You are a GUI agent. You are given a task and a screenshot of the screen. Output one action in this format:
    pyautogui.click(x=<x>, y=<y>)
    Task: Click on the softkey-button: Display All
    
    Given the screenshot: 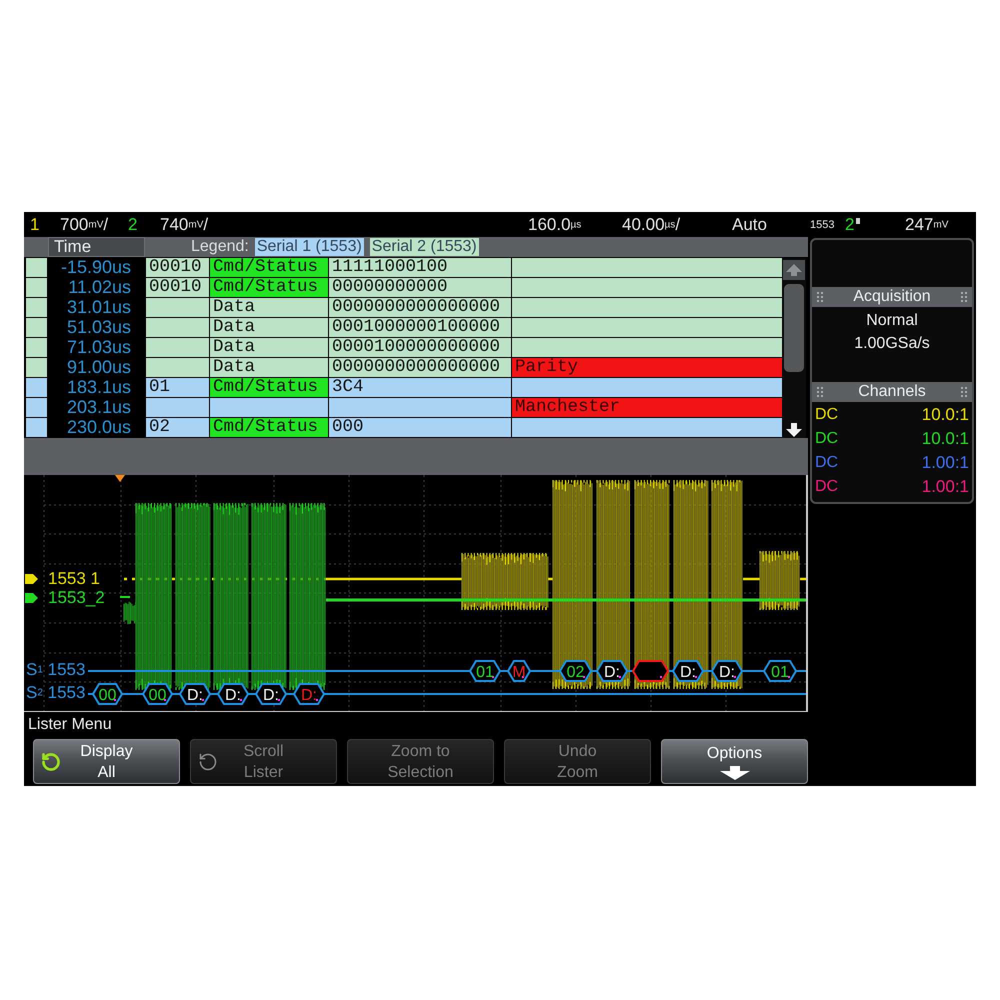 What is the action you would take?
    pyautogui.click(x=106, y=761)
    